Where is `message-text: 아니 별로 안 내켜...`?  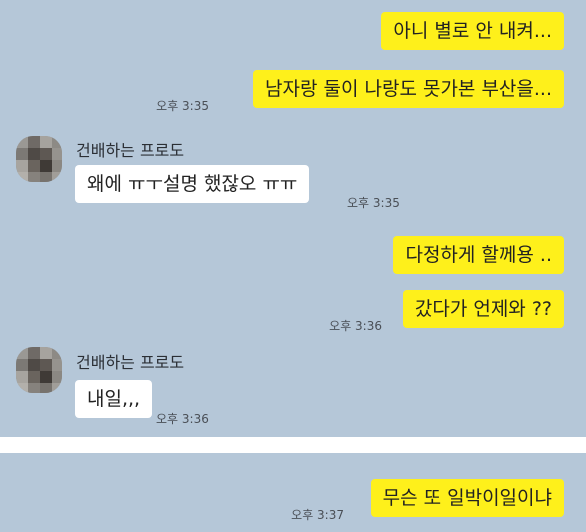
message-text: 아니 별로 안 내켜... is located at coordinates (472, 31).